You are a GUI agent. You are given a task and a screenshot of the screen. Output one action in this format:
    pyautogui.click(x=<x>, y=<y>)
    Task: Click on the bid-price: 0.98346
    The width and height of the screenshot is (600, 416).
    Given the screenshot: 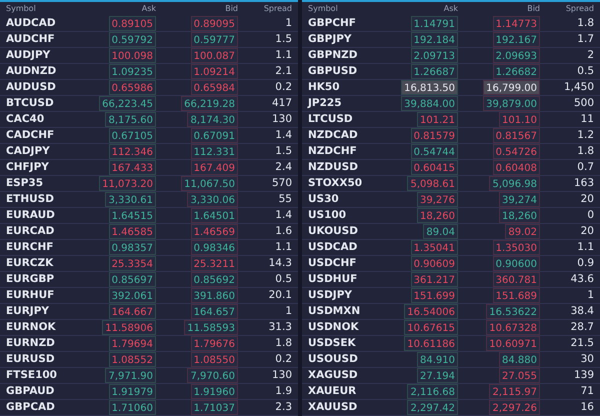 What is the action you would take?
    pyautogui.click(x=214, y=248)
    